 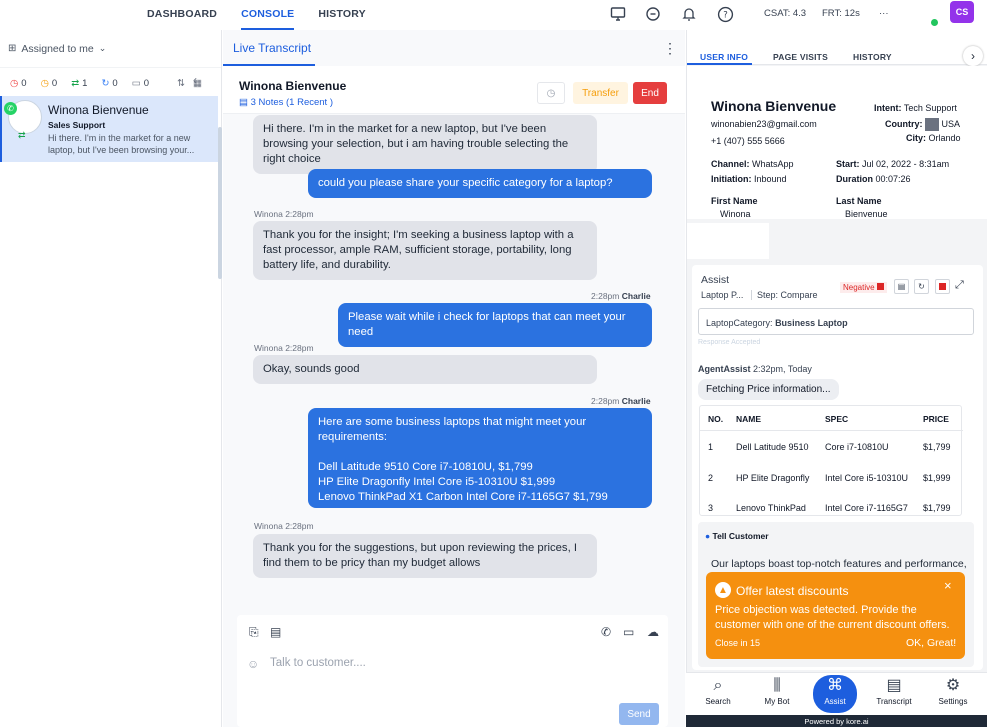 What do you see at coordinates (835, 685) in the screenshot?
I see `assist-icon: ⌘` at bounding box center [835, 685].